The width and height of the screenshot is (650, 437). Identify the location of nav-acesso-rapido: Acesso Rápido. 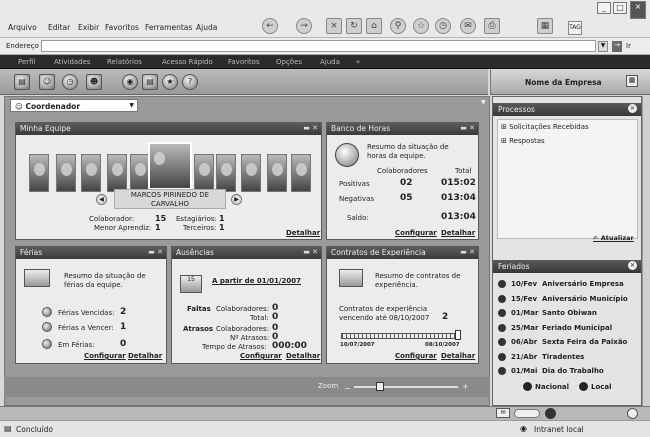
(187, 62).